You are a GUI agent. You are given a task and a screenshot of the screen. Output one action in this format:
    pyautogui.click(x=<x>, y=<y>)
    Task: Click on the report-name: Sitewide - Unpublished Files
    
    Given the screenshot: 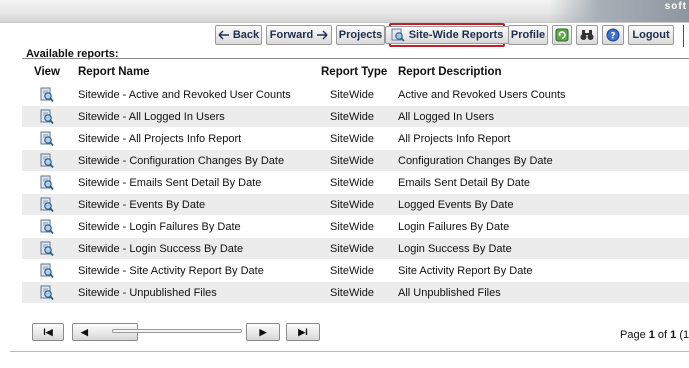 What is the action you would take?
    pyautogui.click(x=147, y=293)
    